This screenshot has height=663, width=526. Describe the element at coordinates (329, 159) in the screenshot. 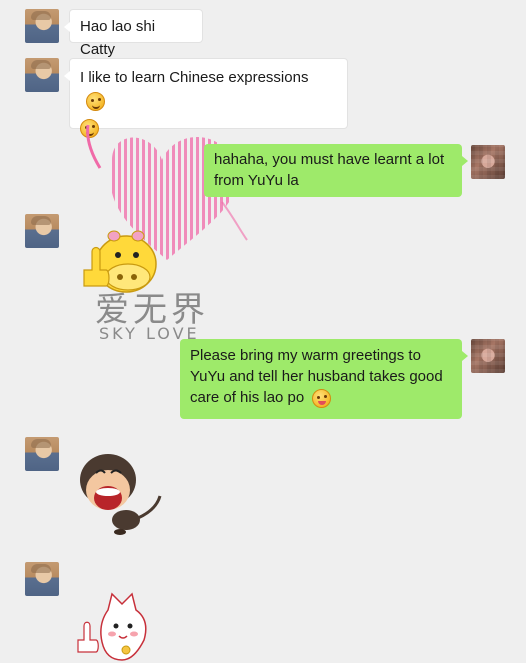

I see `message-line: hahaha, you must have learnt a lot` at that location.